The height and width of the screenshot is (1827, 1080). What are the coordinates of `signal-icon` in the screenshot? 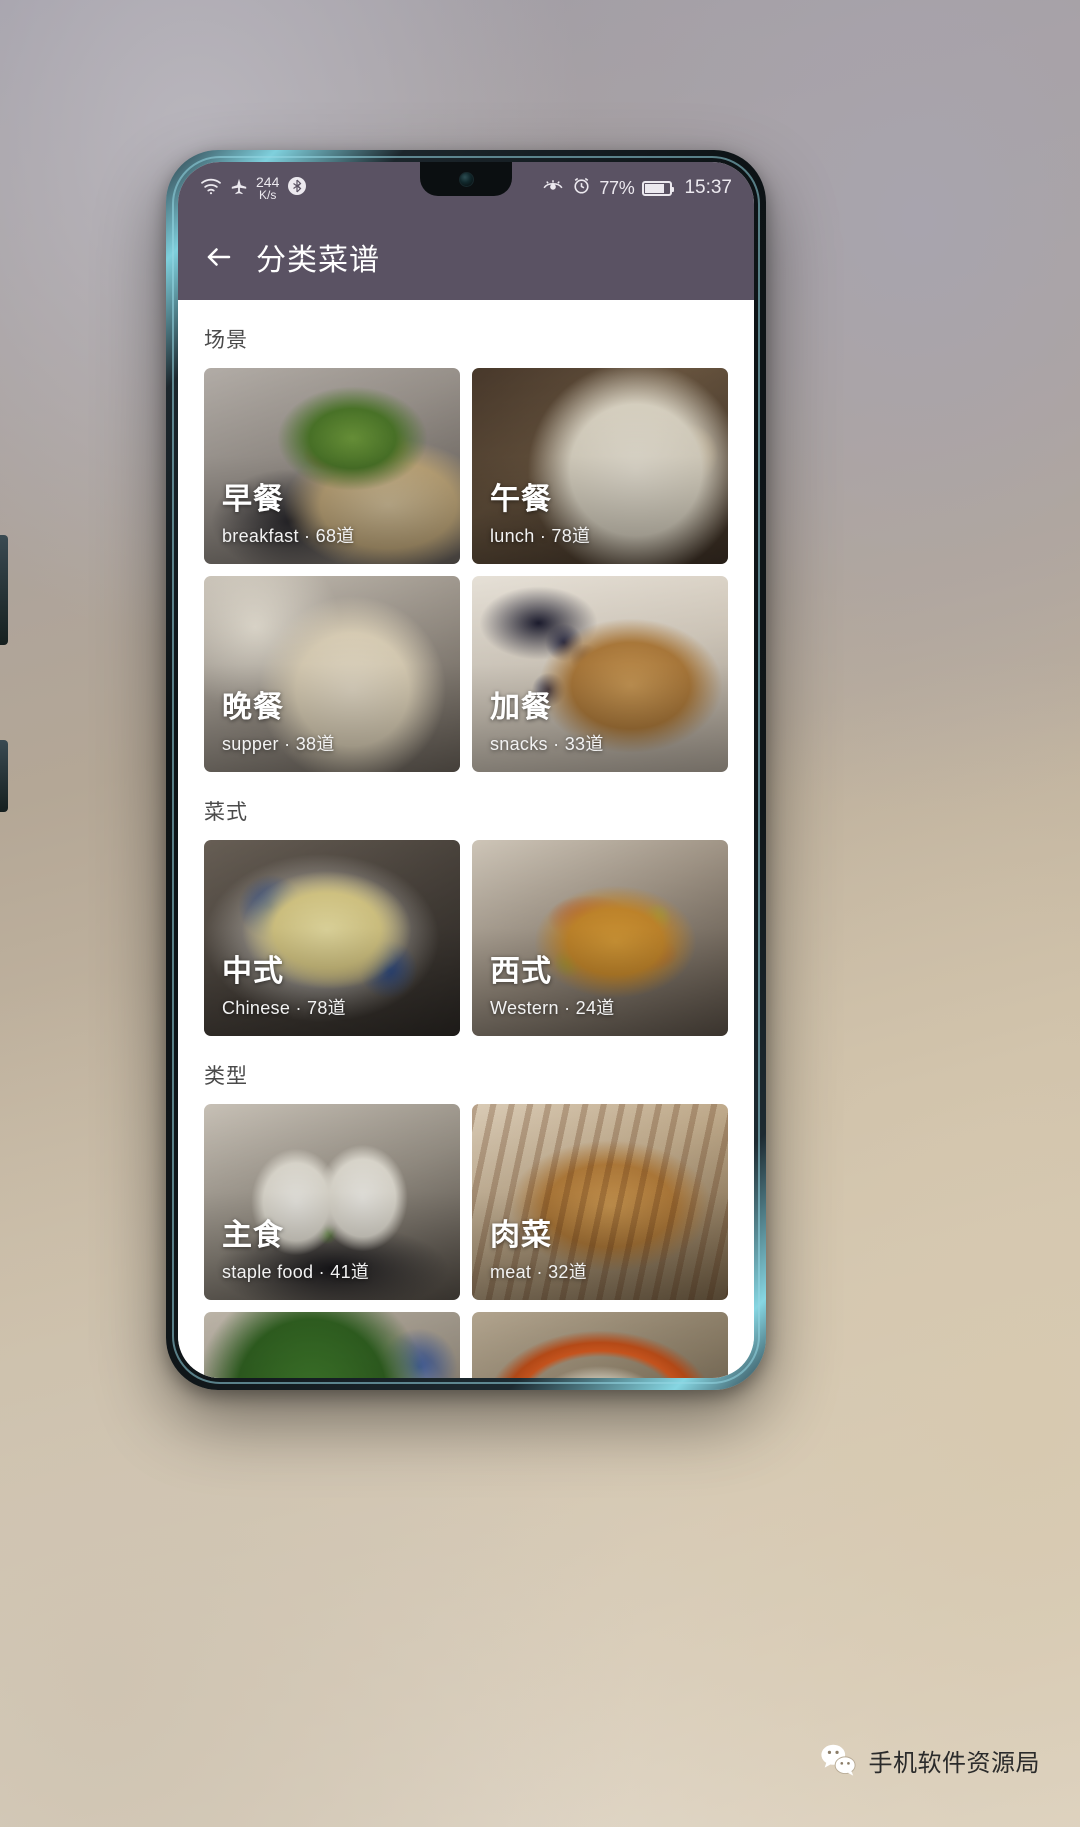 It's located at (239, 188).